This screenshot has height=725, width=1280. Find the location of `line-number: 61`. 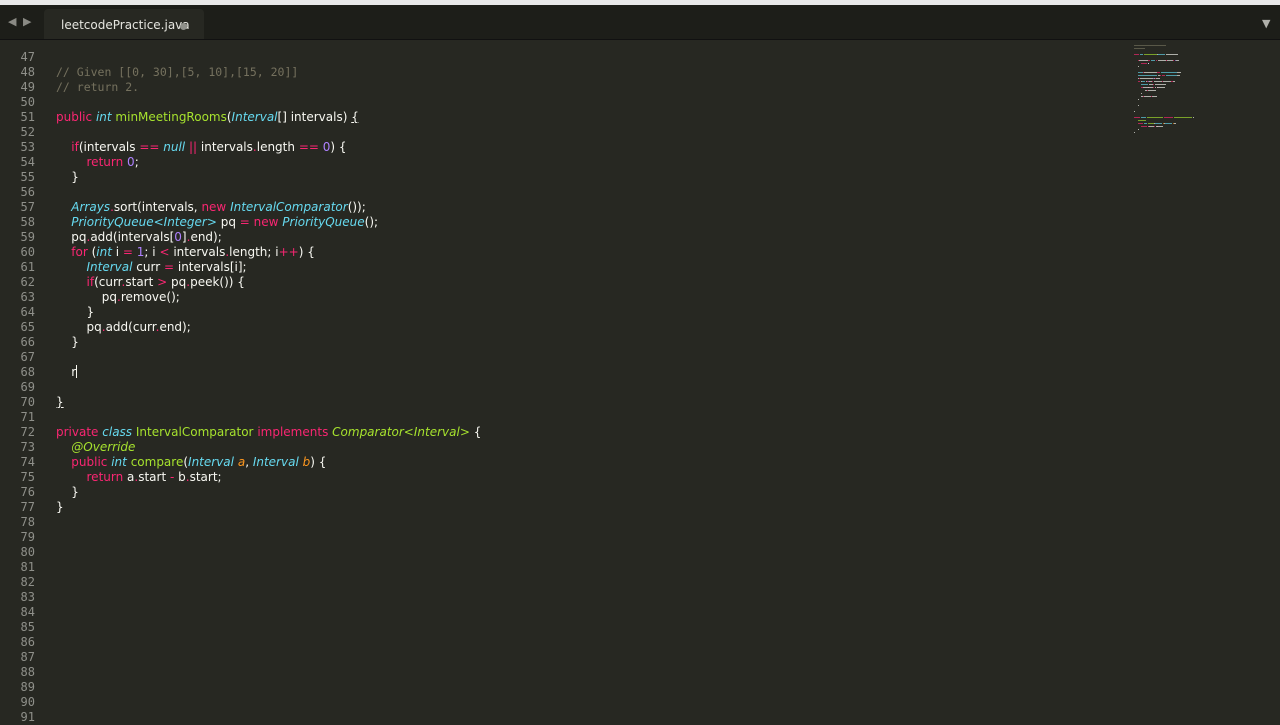

line-number: 61 is located at coordinates (17, 267).